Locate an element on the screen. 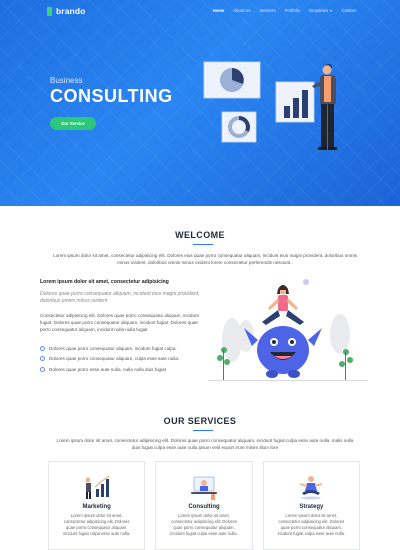 The image size is (400, 550). strategy-meditation-icon is located at coordinates (311, 488).